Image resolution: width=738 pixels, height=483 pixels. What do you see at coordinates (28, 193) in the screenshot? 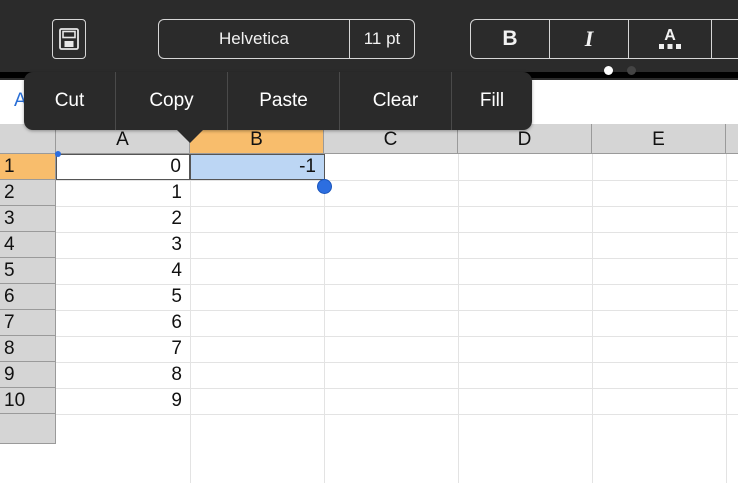
I see `row-header-2: 2` at bounding box center [28, 193].